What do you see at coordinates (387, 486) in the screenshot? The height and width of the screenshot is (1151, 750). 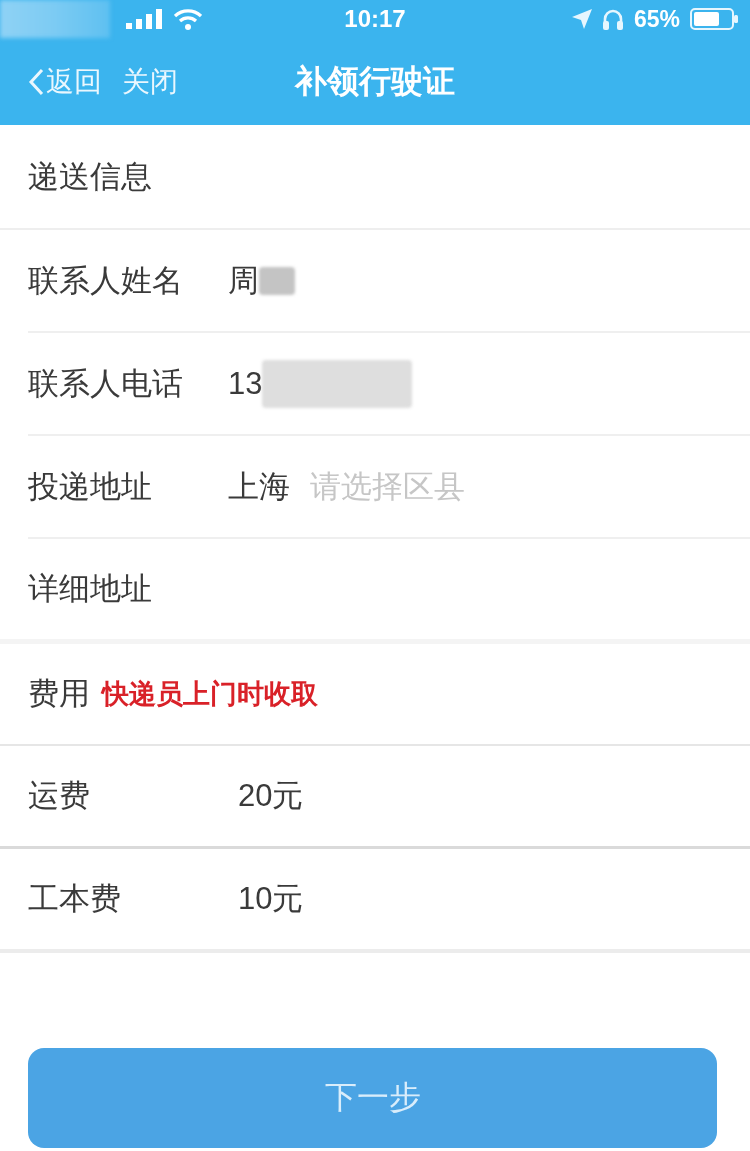 I see `district-picker: 请选择区县` at bounding box center [387, 486].